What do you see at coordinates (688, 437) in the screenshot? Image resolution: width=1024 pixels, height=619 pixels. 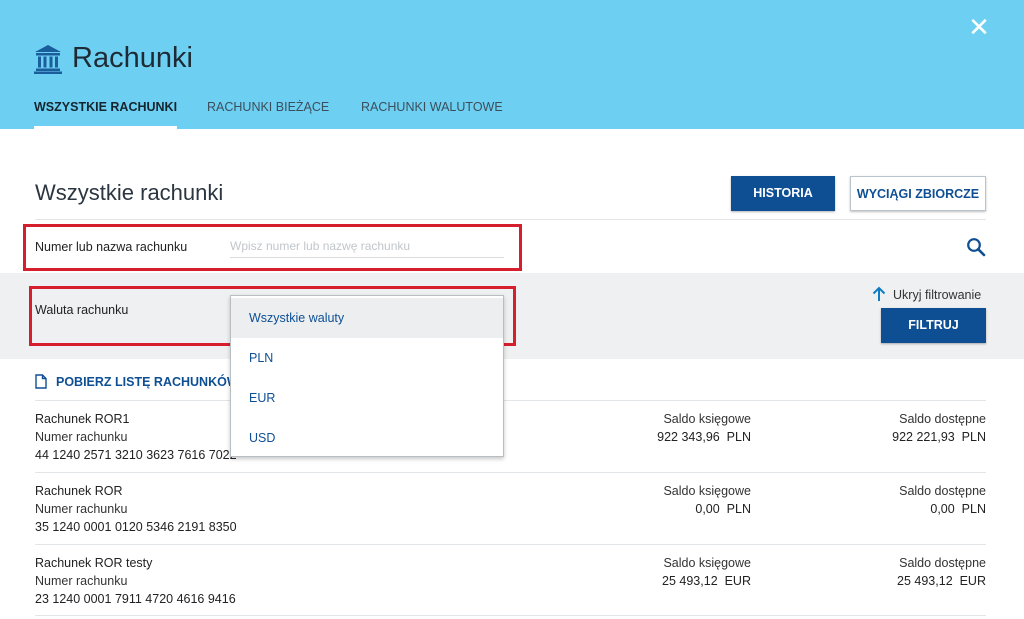 I see `book-balance-amount: 922 343,96` at bounding box center [688, 437].